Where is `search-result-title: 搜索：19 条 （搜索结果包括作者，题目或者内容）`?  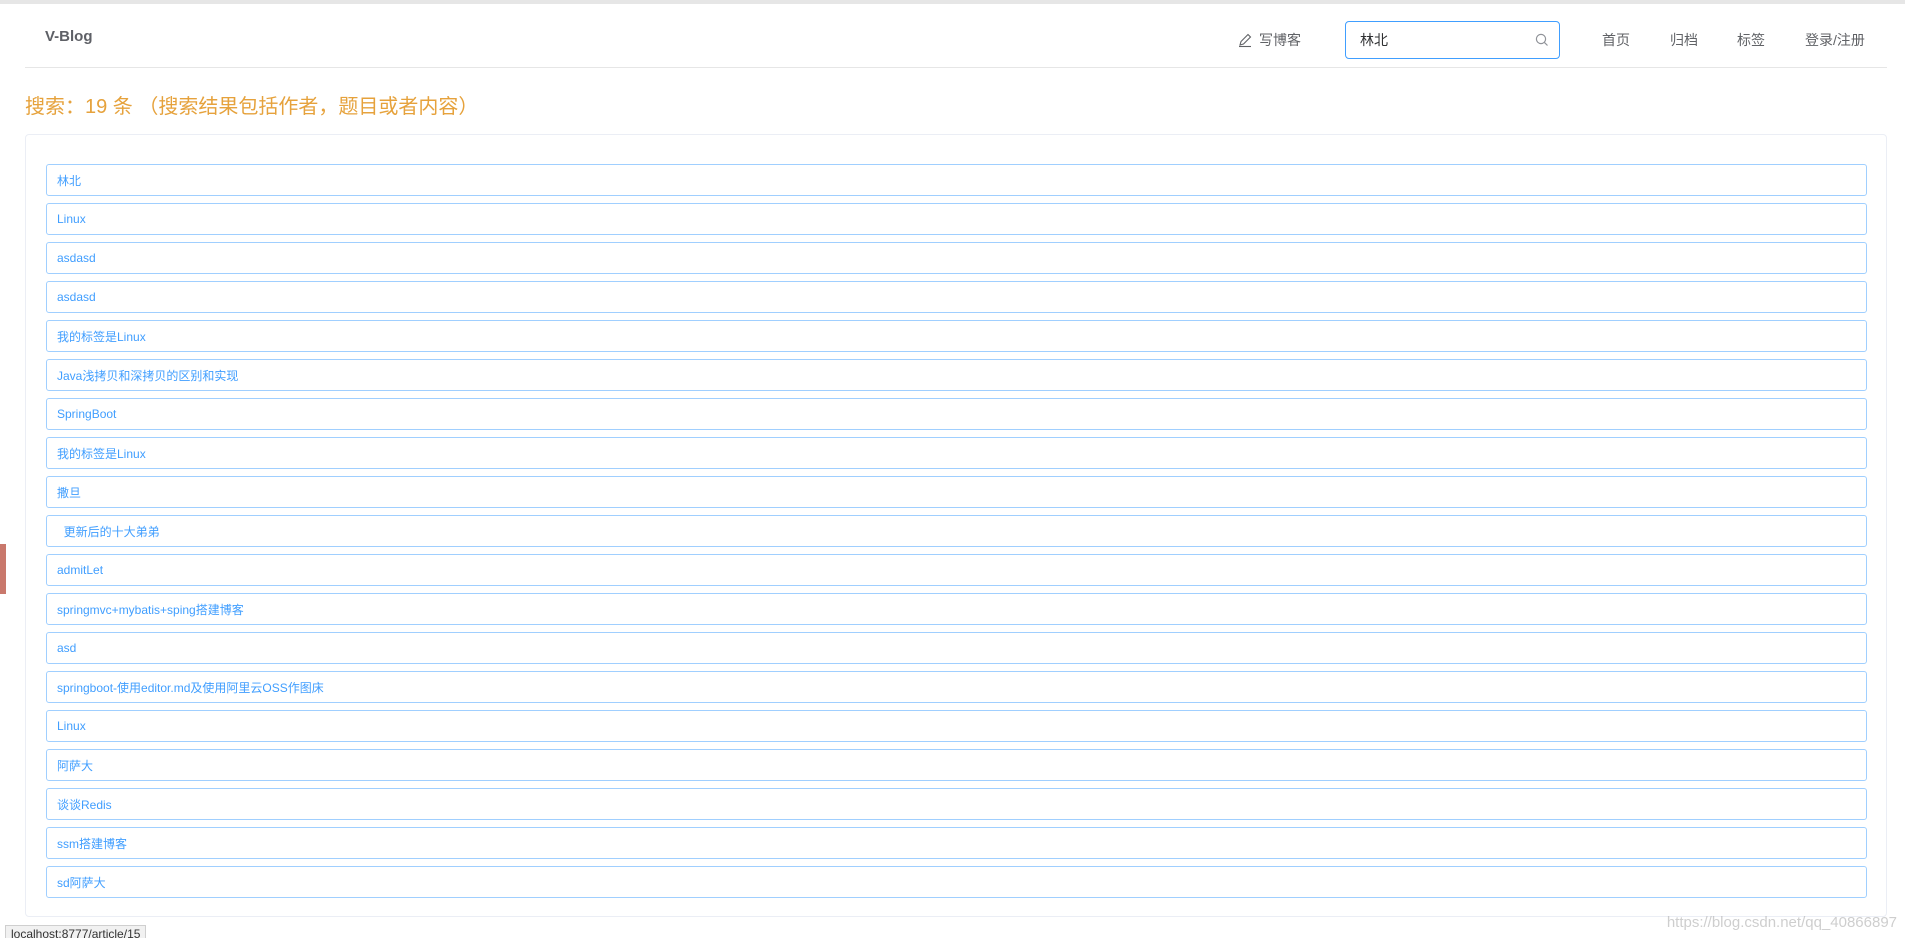
search-result-title: 搜索：19 条 （搜索结果包括作者，题目或者内容） is located at coordinates (252, 107).